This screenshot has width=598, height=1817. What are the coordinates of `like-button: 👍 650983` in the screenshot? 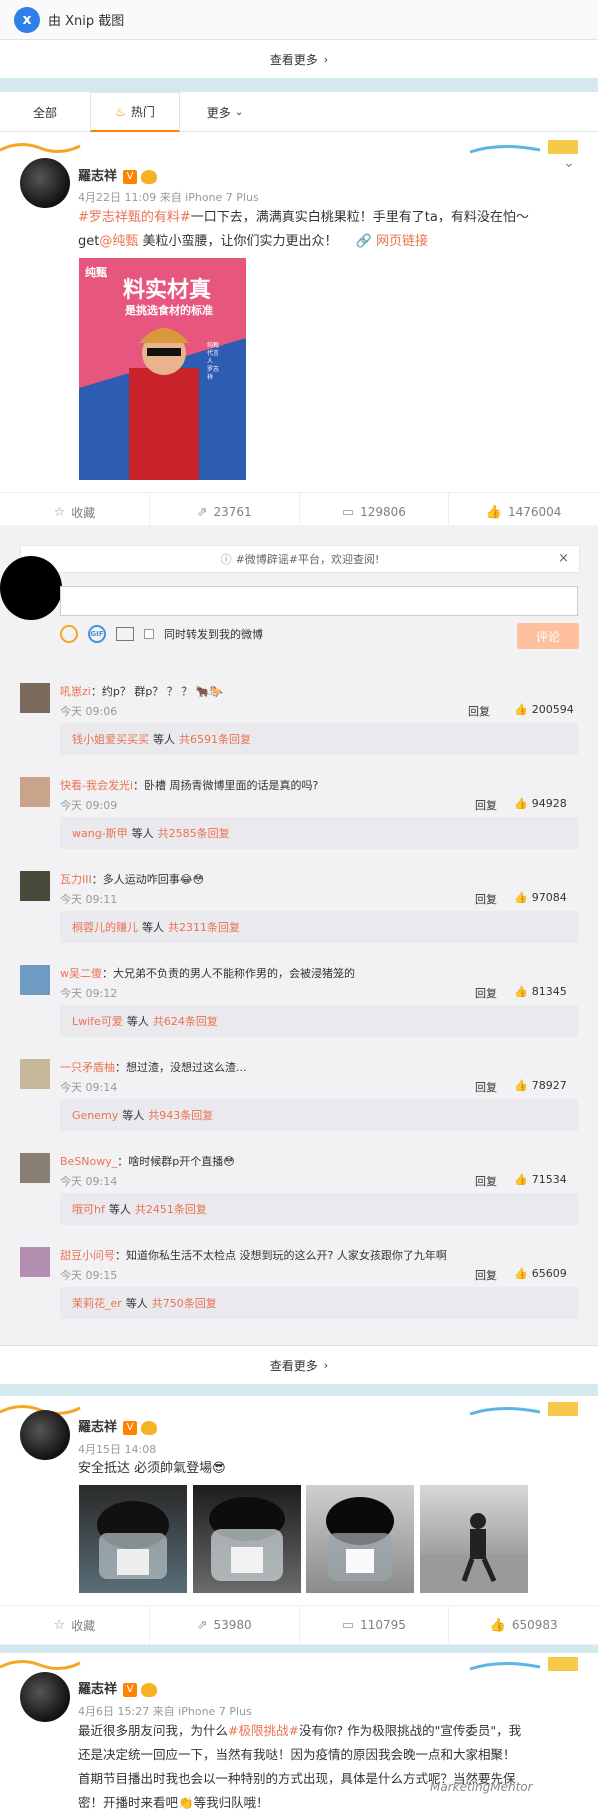 It's located at (523, 1625).